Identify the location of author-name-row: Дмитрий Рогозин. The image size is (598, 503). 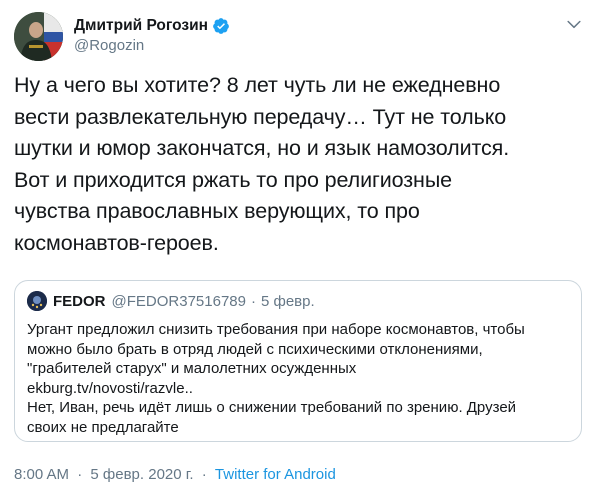
(152, 26).